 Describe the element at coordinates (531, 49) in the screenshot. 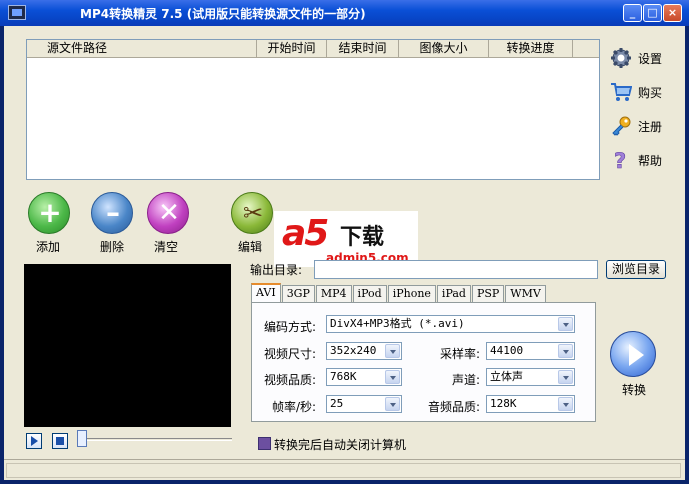

I see `column-progress: 转换进度` at that location.